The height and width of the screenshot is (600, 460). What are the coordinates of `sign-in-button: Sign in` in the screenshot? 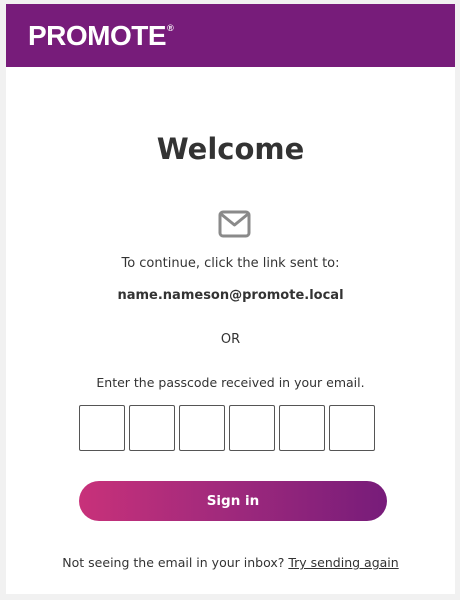 It's located at (233, 501).